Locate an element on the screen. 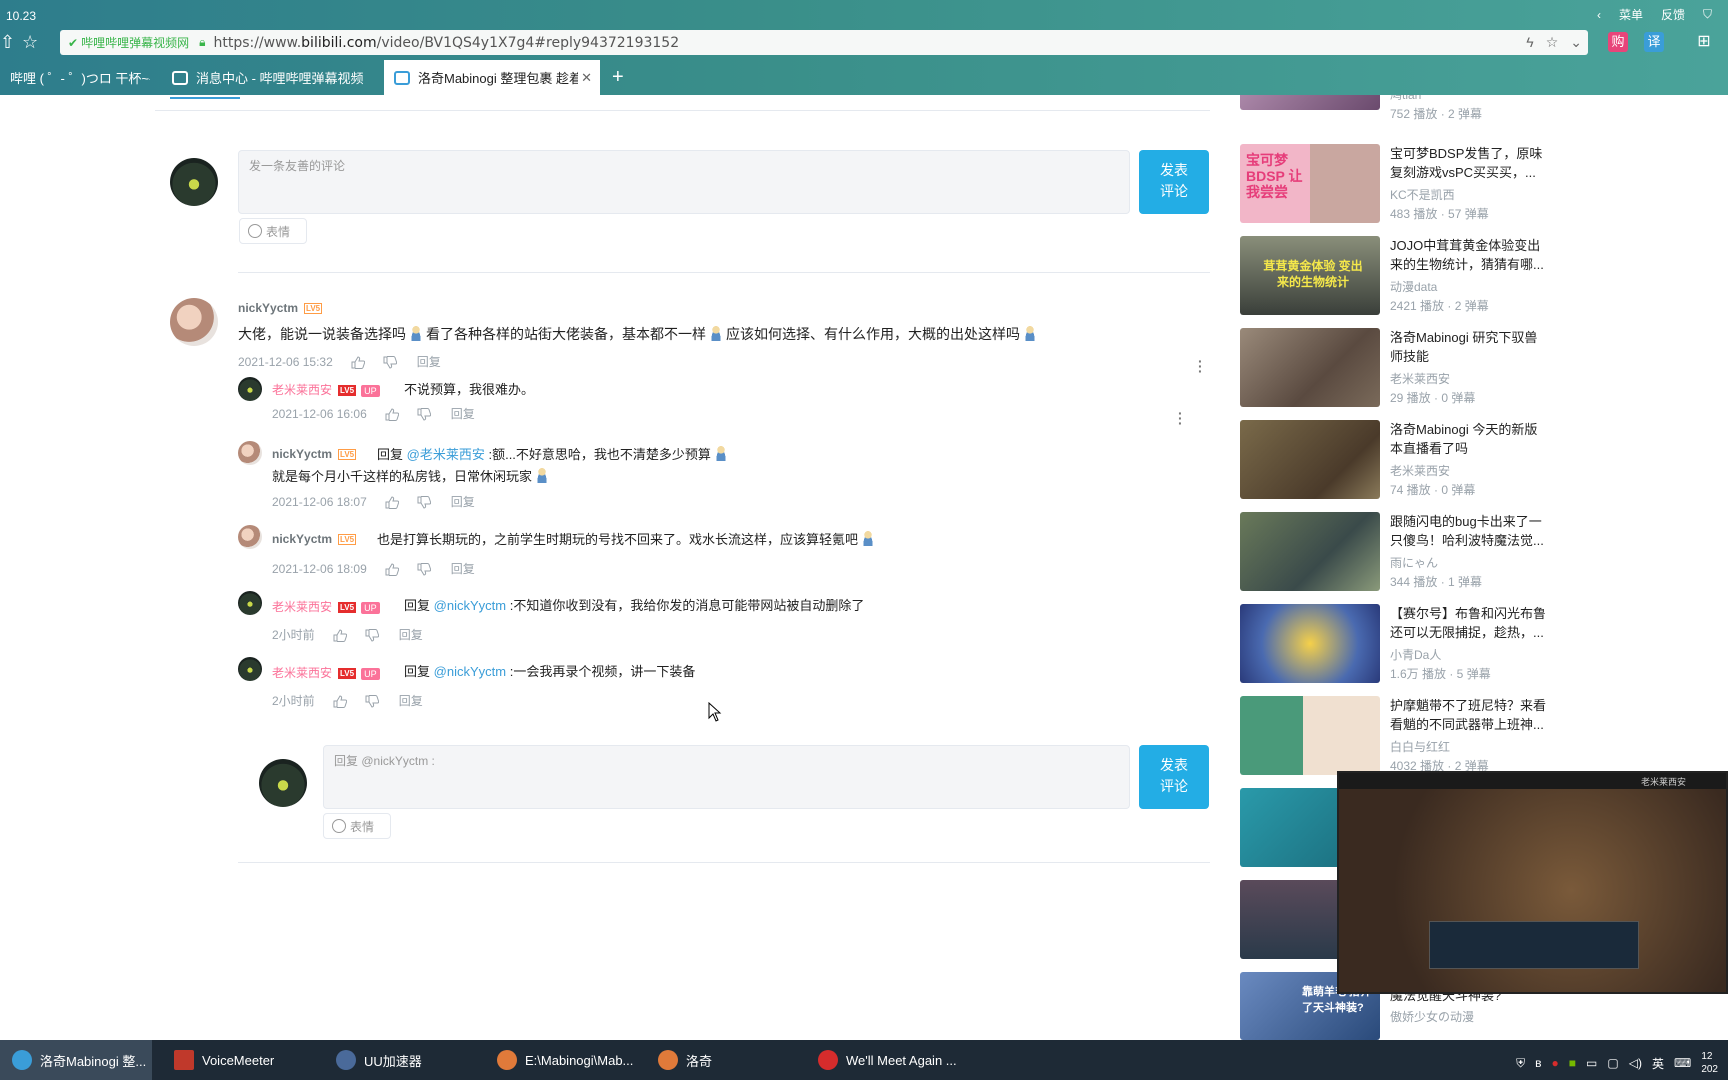  volume-icon: ◁) is located at coordinates (1635, 1063).